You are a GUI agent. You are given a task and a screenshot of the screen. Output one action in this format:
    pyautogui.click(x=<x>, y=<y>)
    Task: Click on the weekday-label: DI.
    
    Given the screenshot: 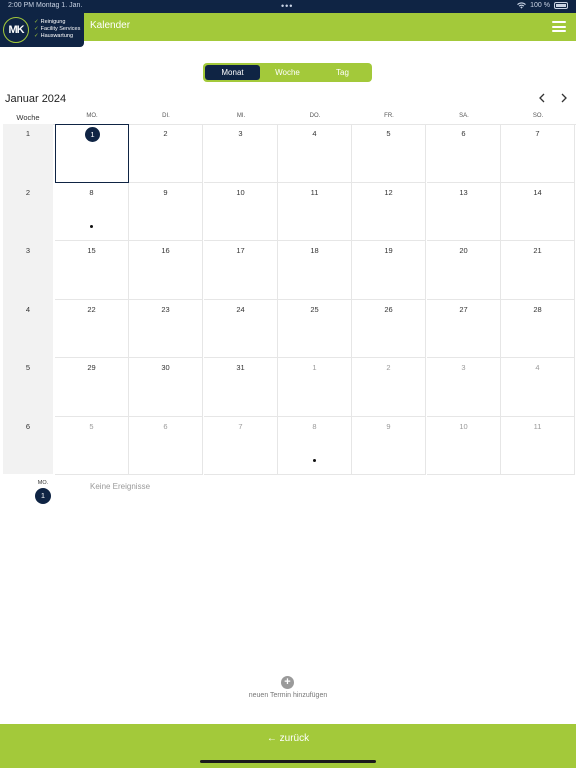 What is the action you would take?
    pyautogui.click(x=166, y=116)
    